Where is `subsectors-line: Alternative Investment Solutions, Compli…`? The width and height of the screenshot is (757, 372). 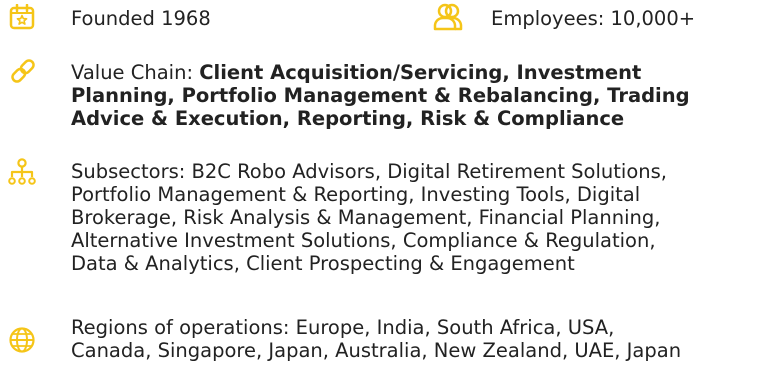 subsectors-line: Alternative Investment Solutions, Compli… is located at coordinates (363, 240).